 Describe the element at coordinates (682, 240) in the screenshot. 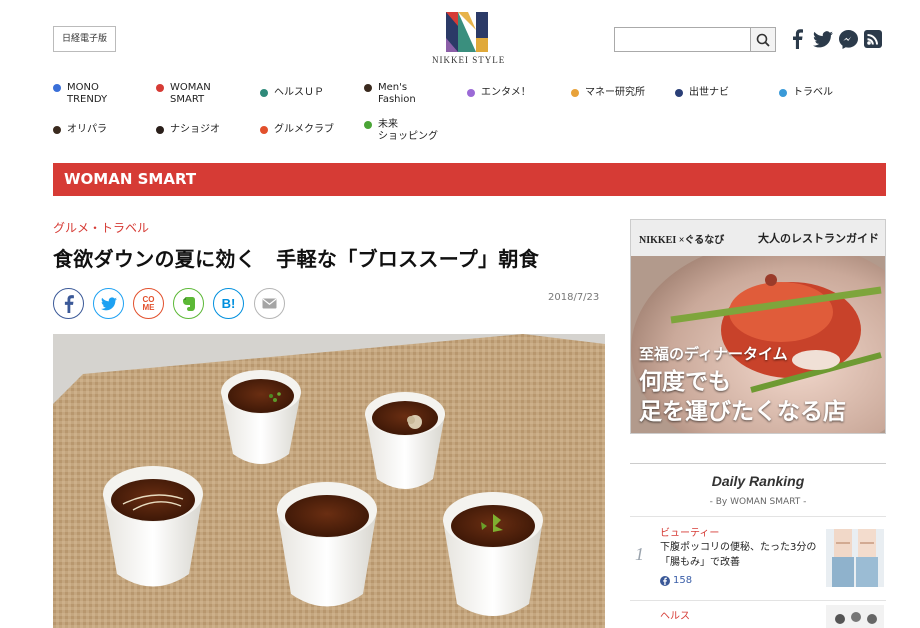

I see `ad-brand: NIKKEI ×ぐるなび` at that location.